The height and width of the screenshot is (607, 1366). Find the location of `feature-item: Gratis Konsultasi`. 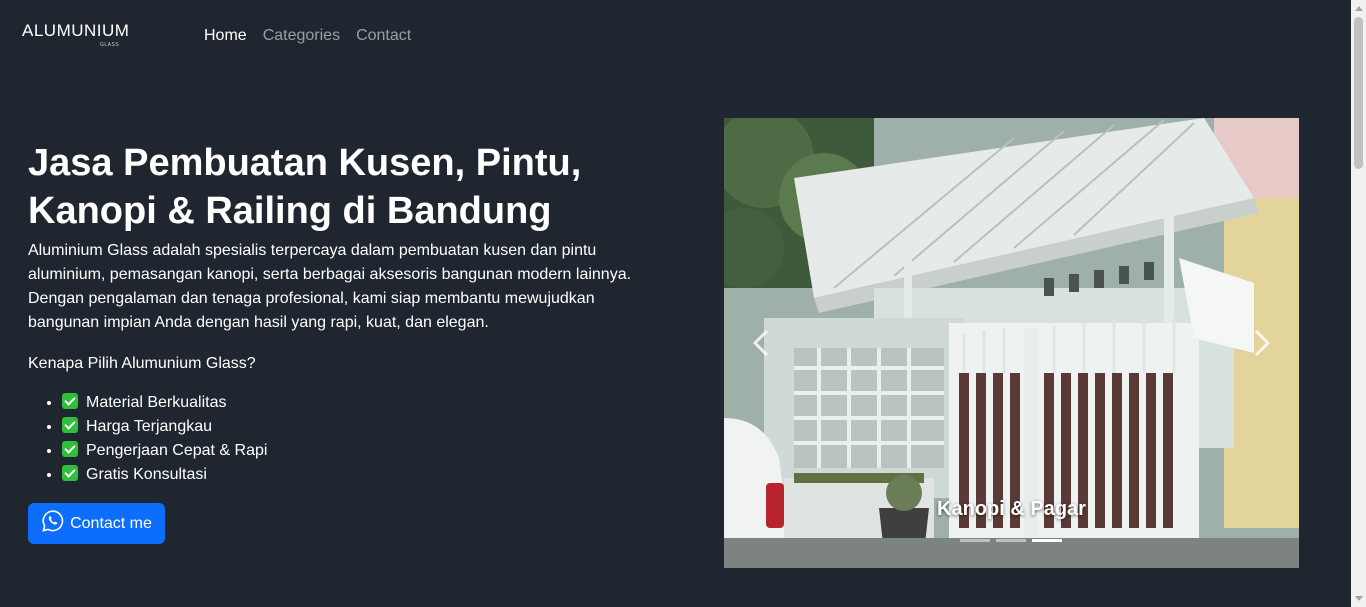

feature-item: Gratis Konsultasi is located at coordinates (164, 475).